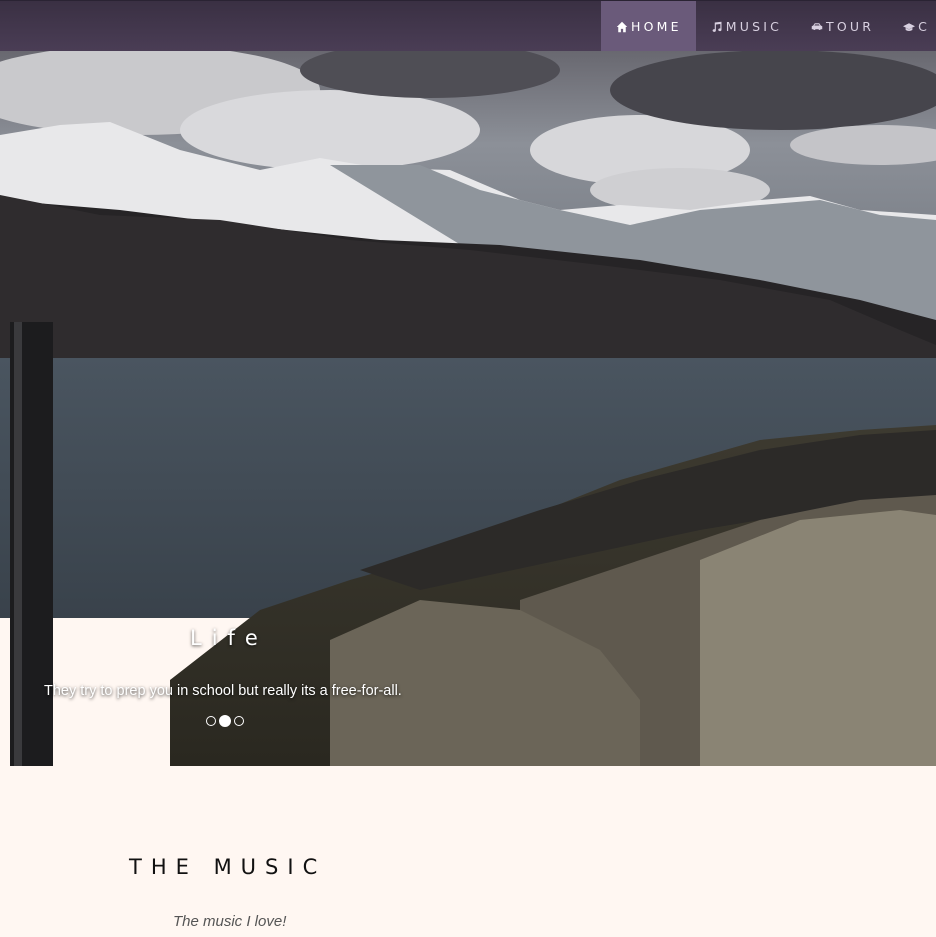 This screenshot has width=936, height=937. I want to click on home-icon, so click(622, 27).